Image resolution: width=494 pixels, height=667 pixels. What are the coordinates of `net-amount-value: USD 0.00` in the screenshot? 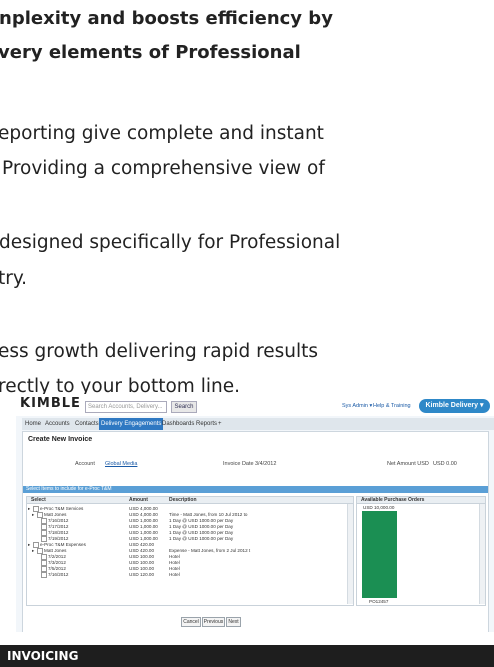 It's located at (445, 464).